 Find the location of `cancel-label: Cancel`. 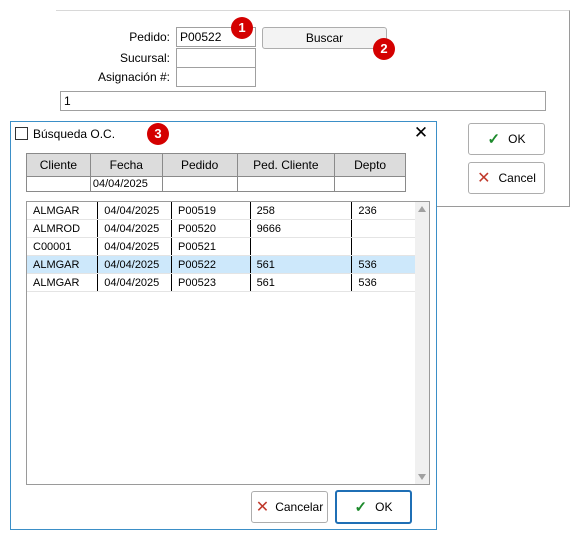

cancel-label: Cancel is located at coordinates (517, 178).